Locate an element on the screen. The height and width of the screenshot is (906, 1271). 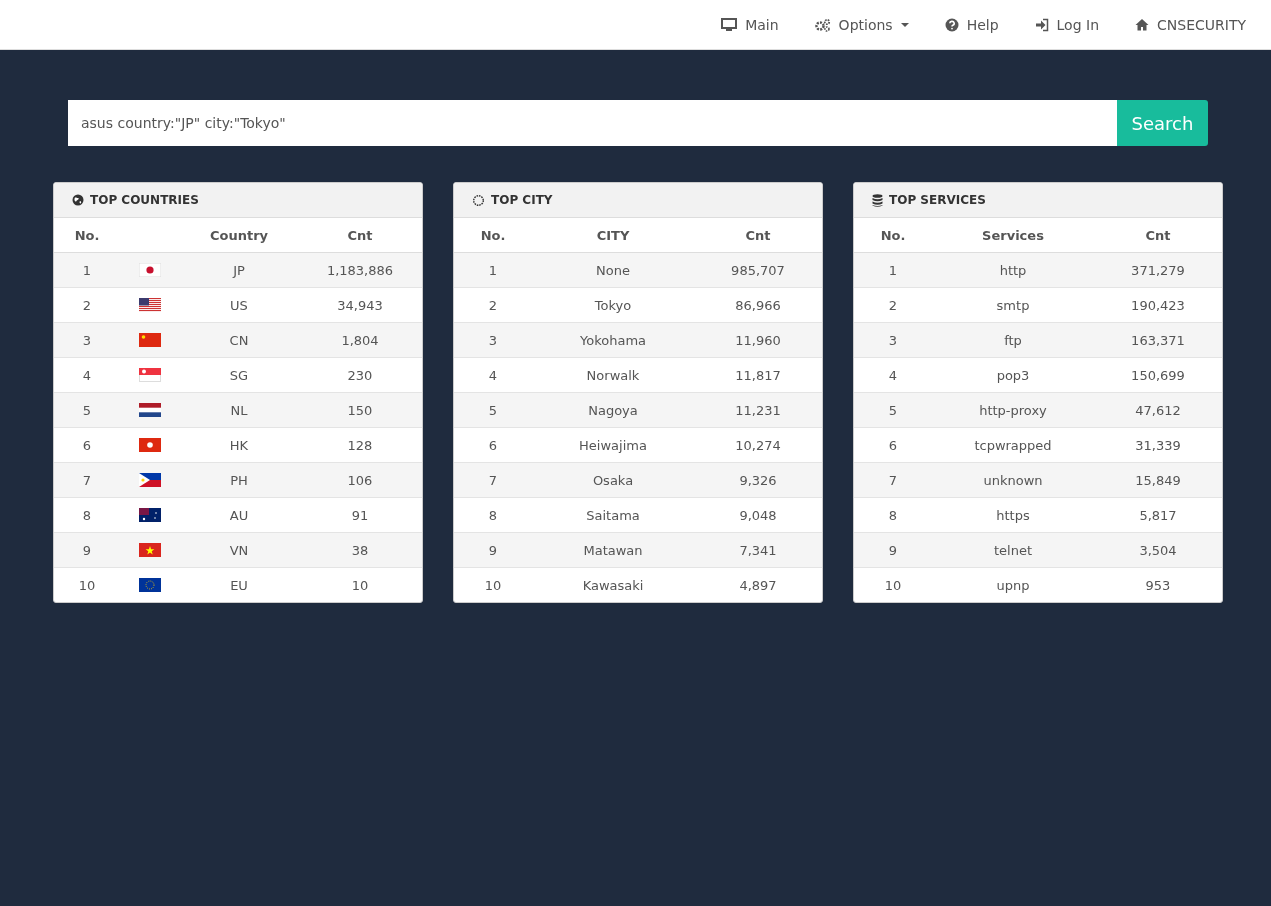
table-cell-text: 985,707 is located at coordinates (758, 270).